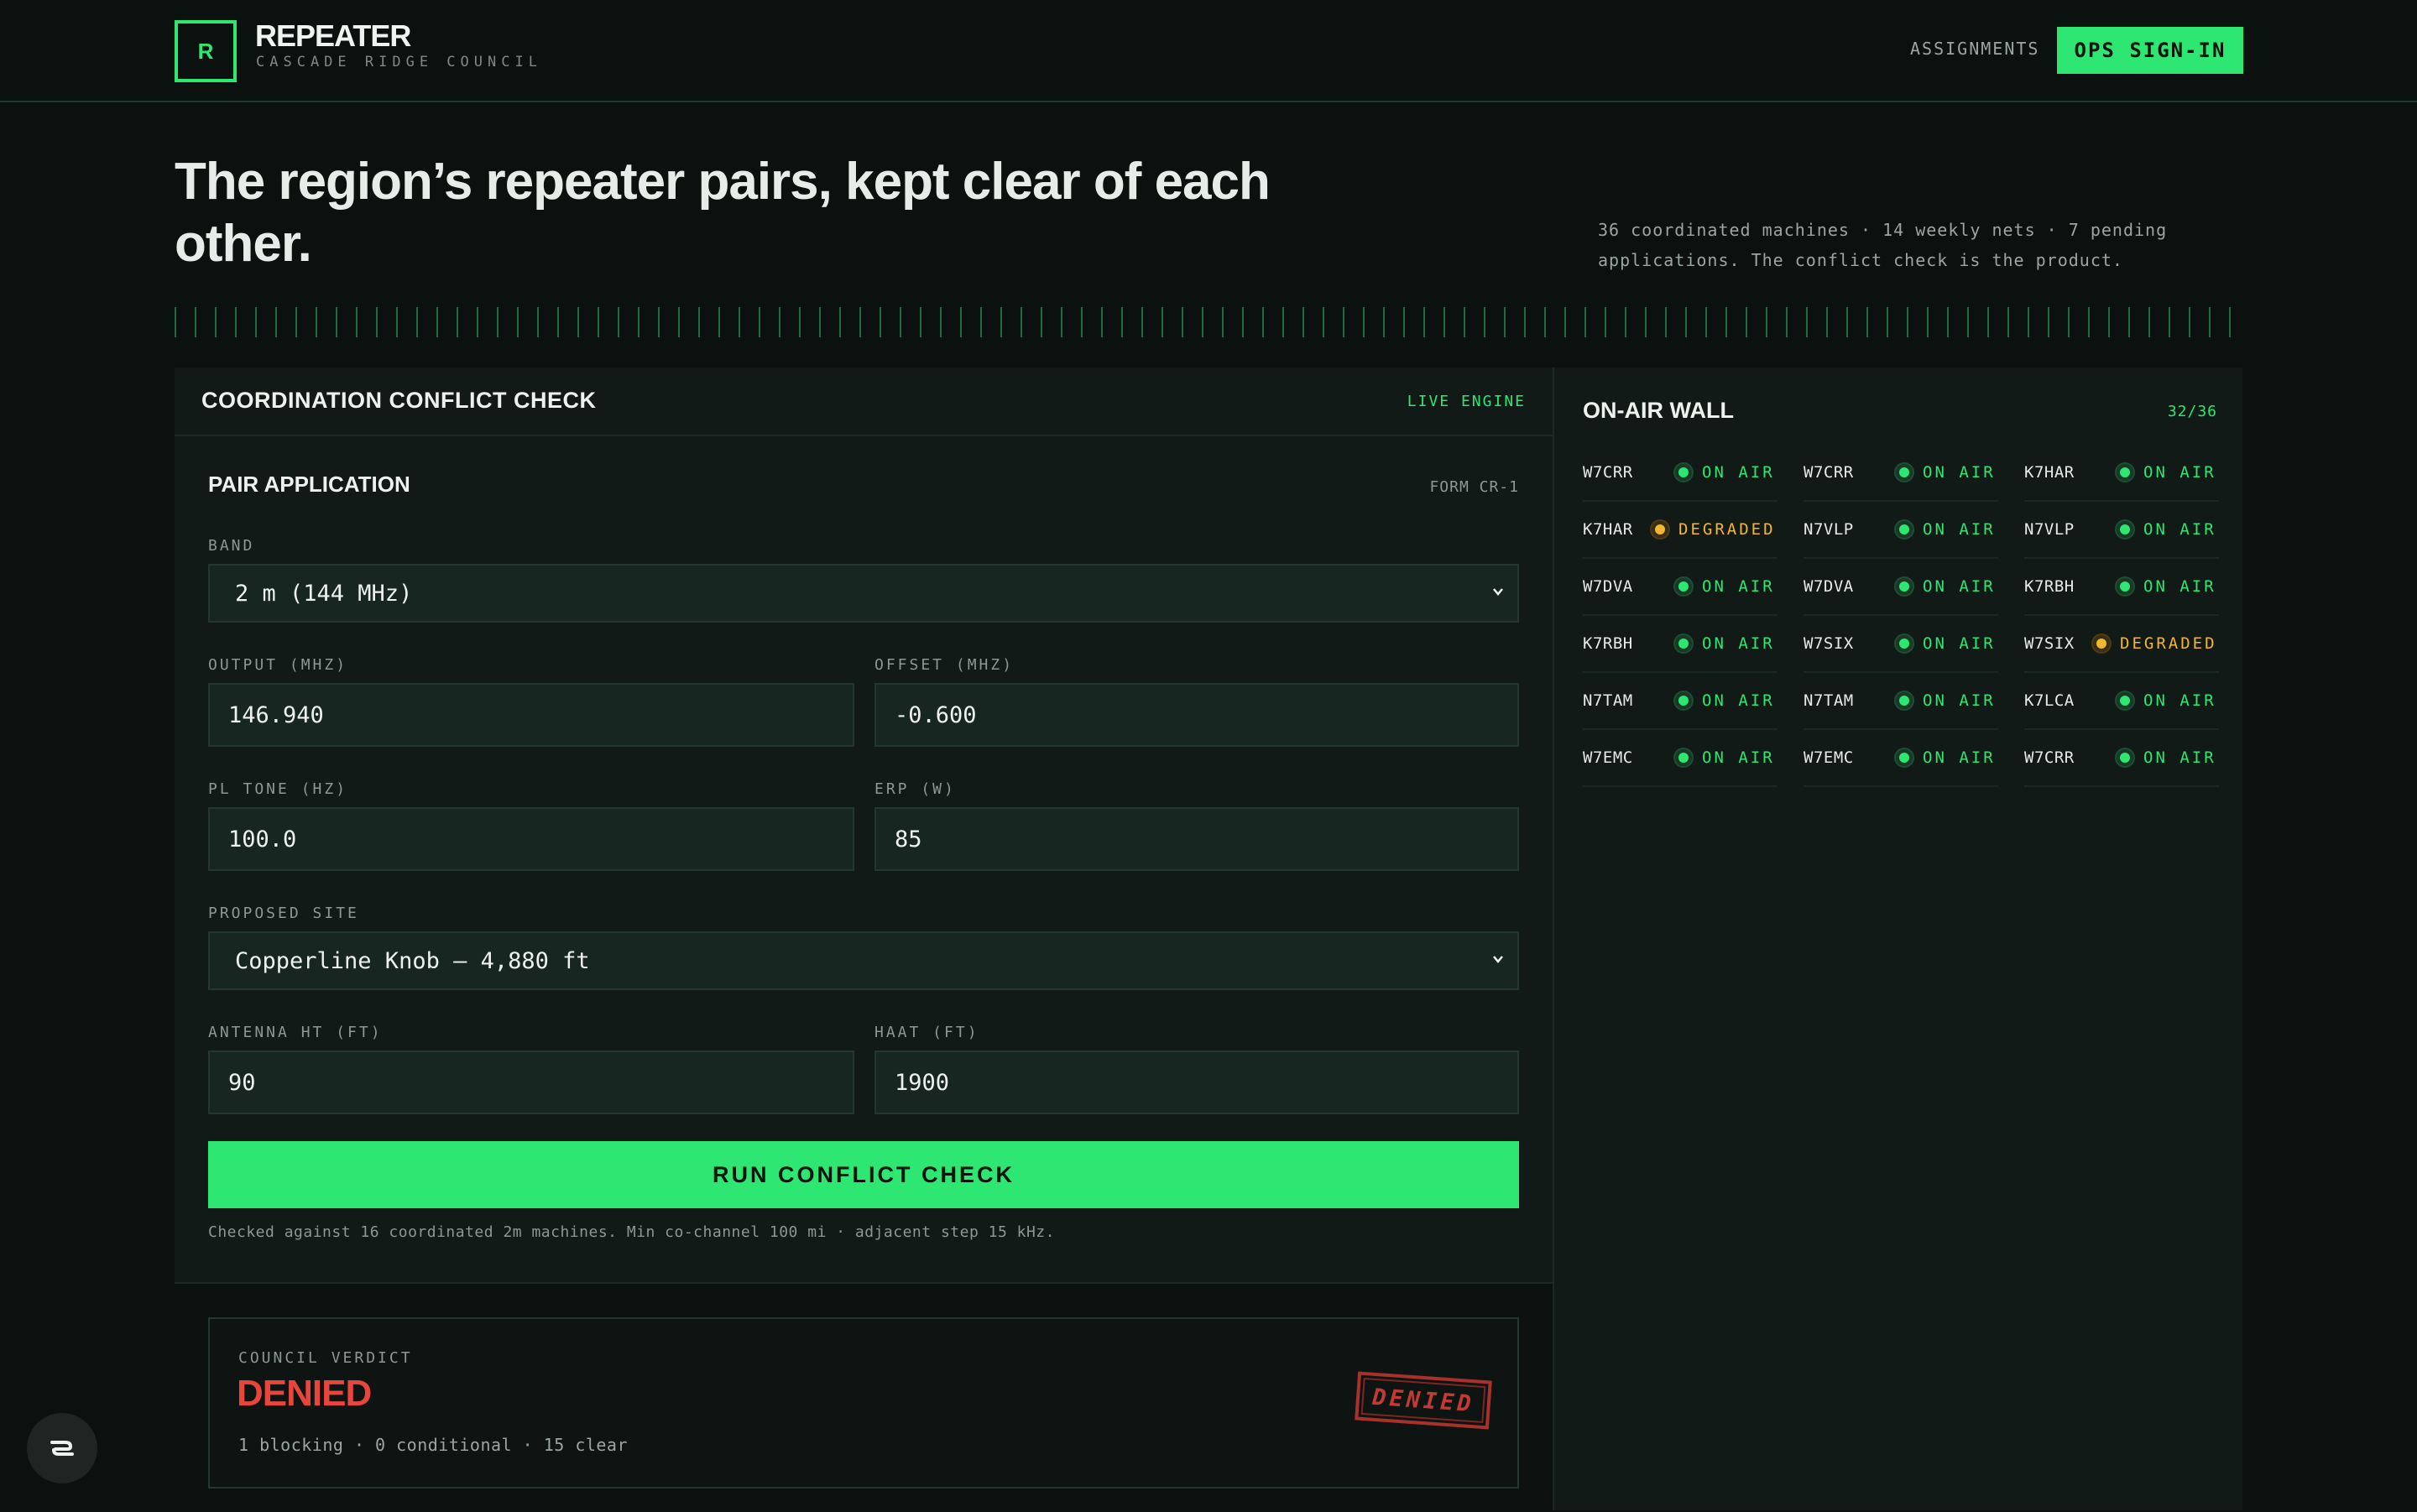  I want to click on band-value: 2 m (144 MHz), so click(324, 594).